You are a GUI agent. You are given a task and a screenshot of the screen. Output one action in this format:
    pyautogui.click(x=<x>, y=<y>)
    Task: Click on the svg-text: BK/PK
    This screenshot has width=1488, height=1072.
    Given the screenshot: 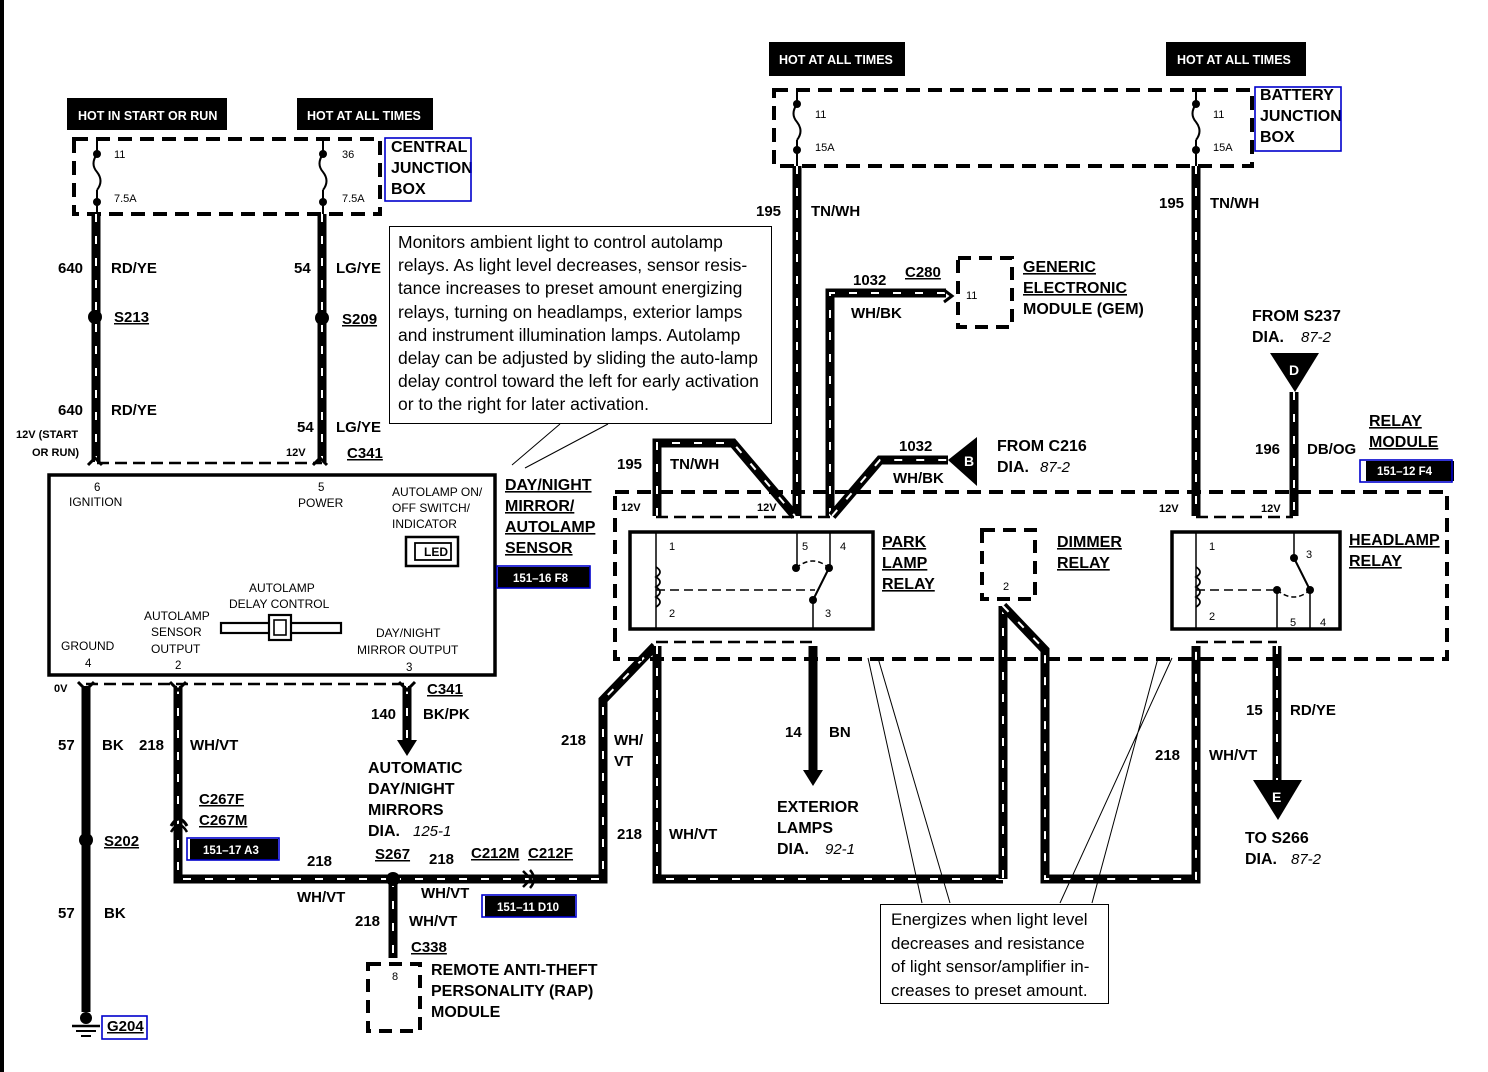 What is the action you would take?
    pyautogui.click(x=446, y=714)
    